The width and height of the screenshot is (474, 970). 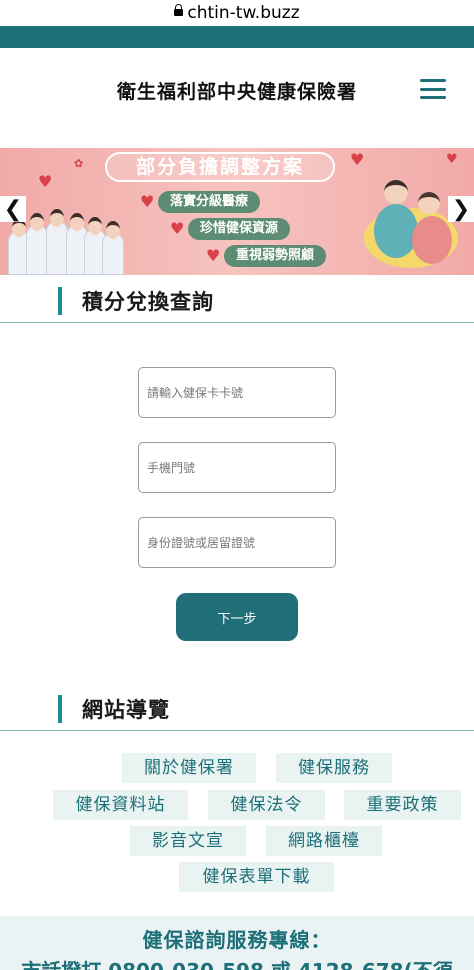 I want to click on site-header: 衛生福利部中央健康保險署, so click(x=237, y=90).